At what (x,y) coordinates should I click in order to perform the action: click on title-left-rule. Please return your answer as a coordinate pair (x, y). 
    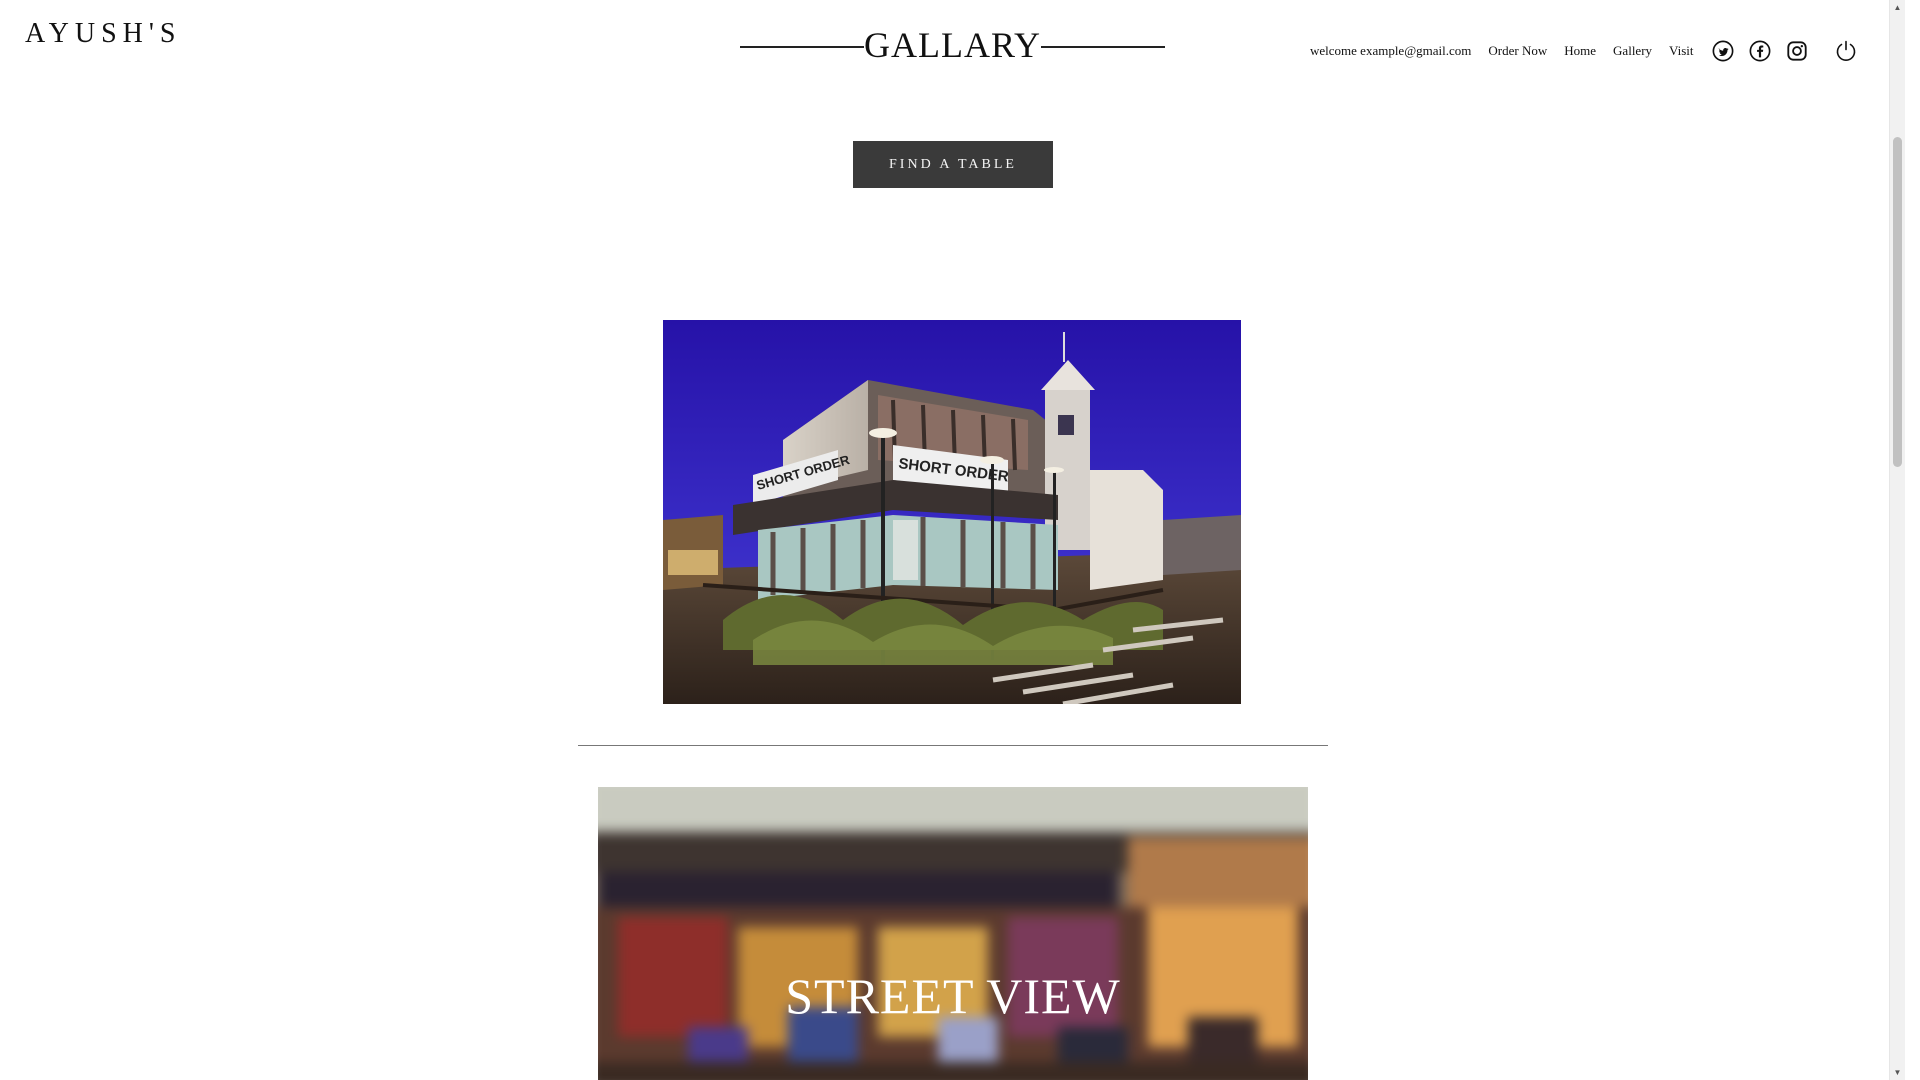
    Looking at the image, I should click on (802, 47).